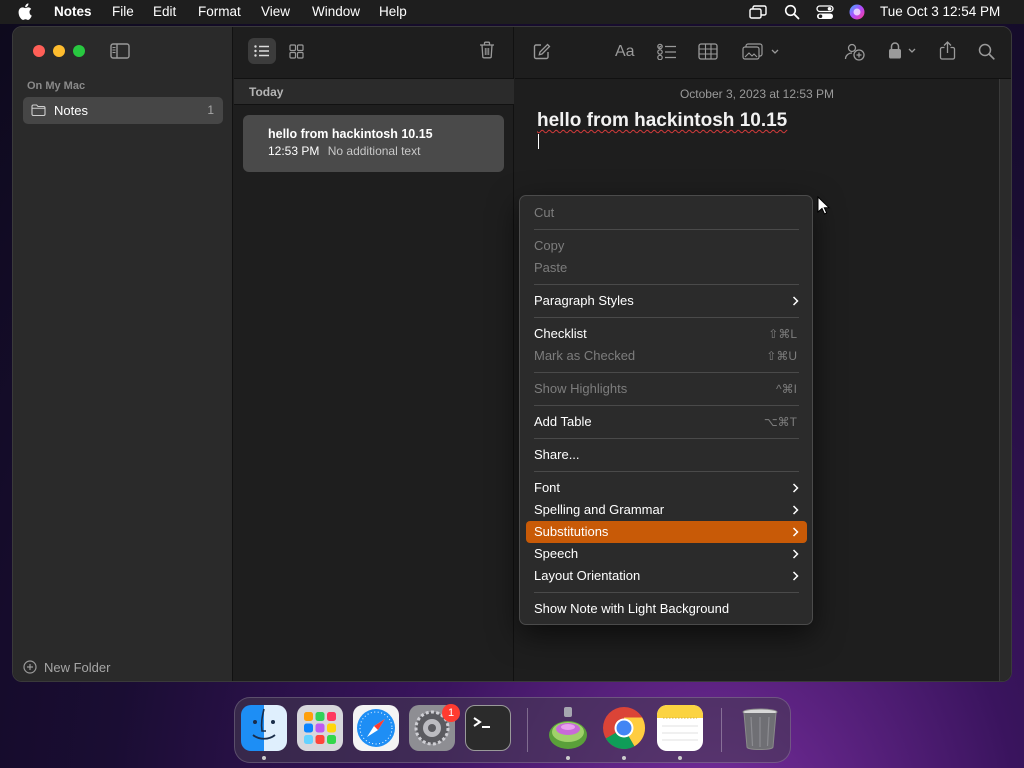 The image size is (1024, 768). I want to click on menu-item-add-table: Add Table ⌥⌘T, so click(666, 422).